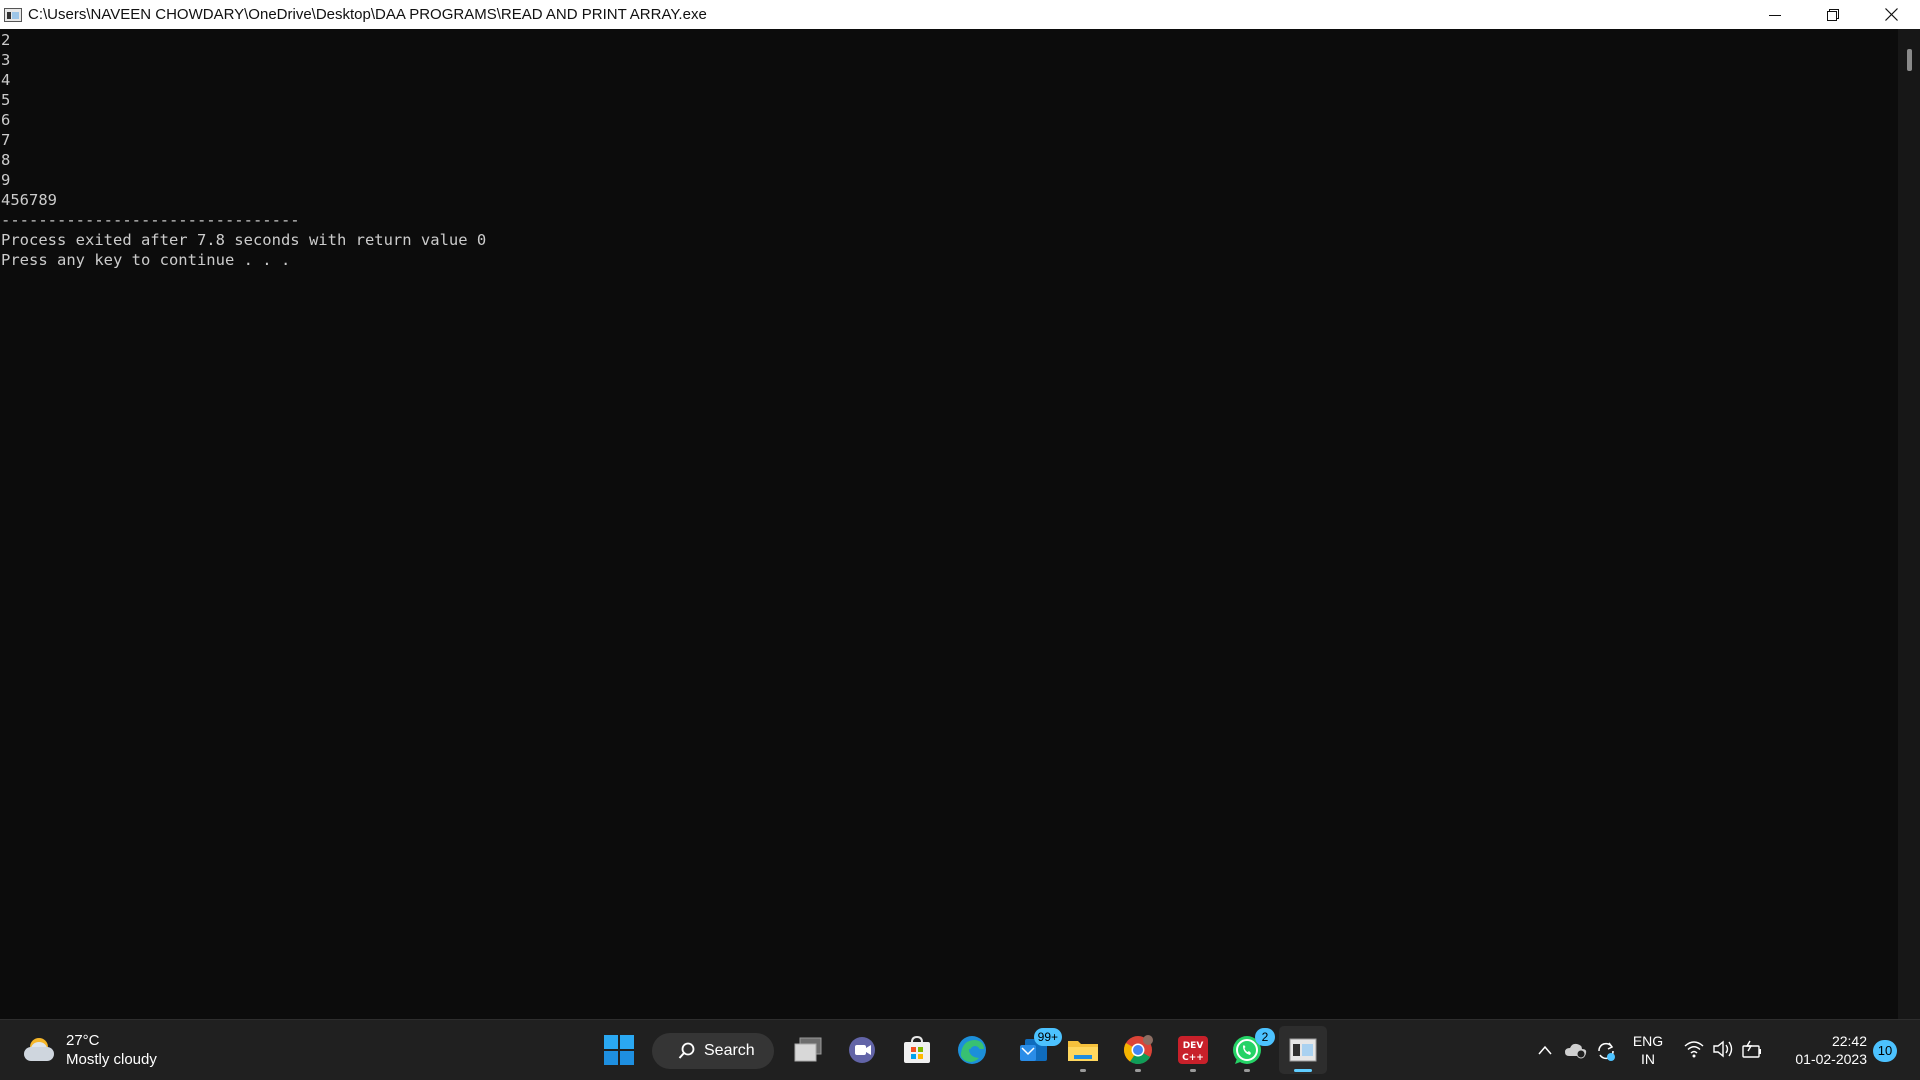 Image resolution: width=1920 pixels, height=1080 pixels. I want to click on weather-widget: 27°C Mostly cloudy, so click(88, 1050).